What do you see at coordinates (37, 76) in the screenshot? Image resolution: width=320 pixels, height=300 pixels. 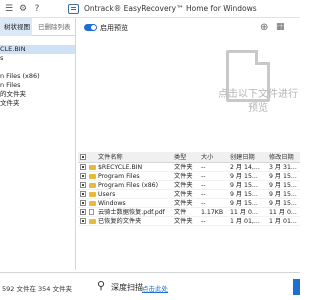 I see `tree-item-program-files-x86: n Files (x86)` at bounding box center [37, 76].